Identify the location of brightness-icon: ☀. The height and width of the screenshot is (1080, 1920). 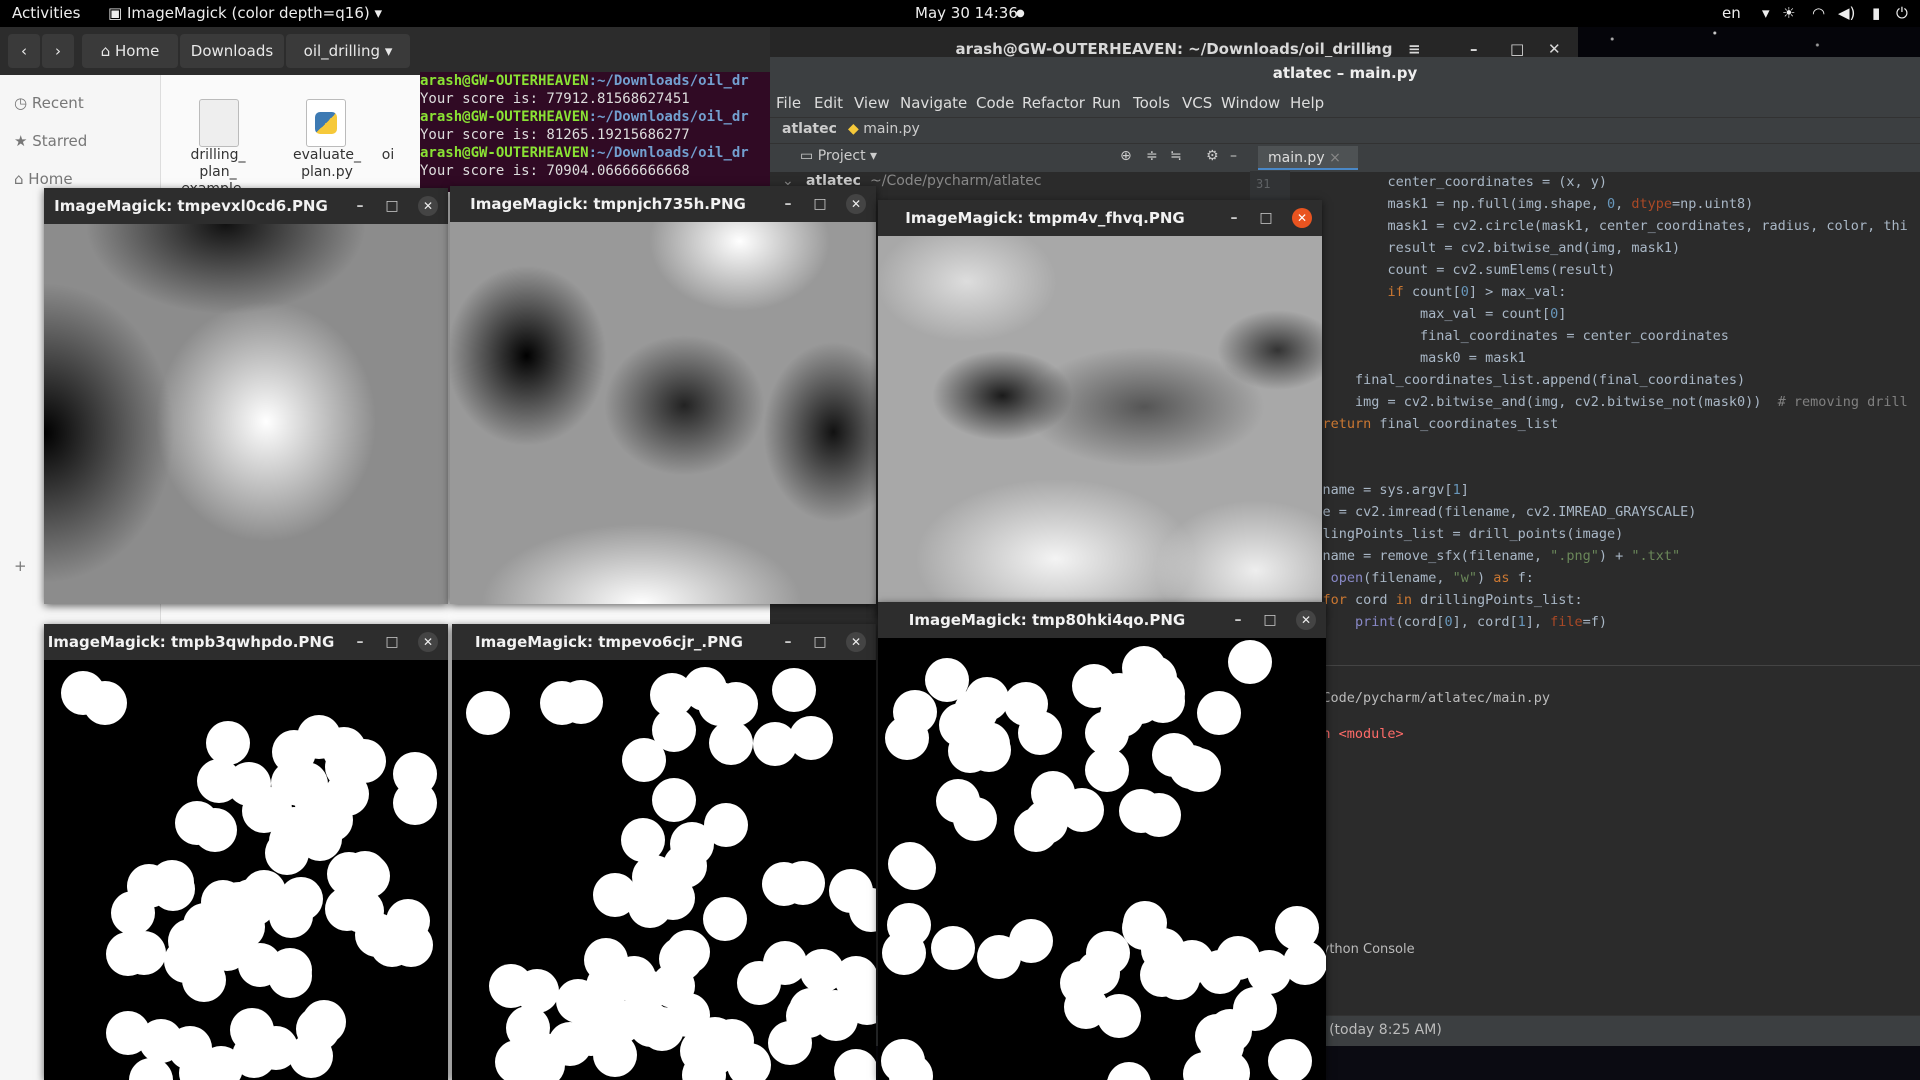
(1788, 13).